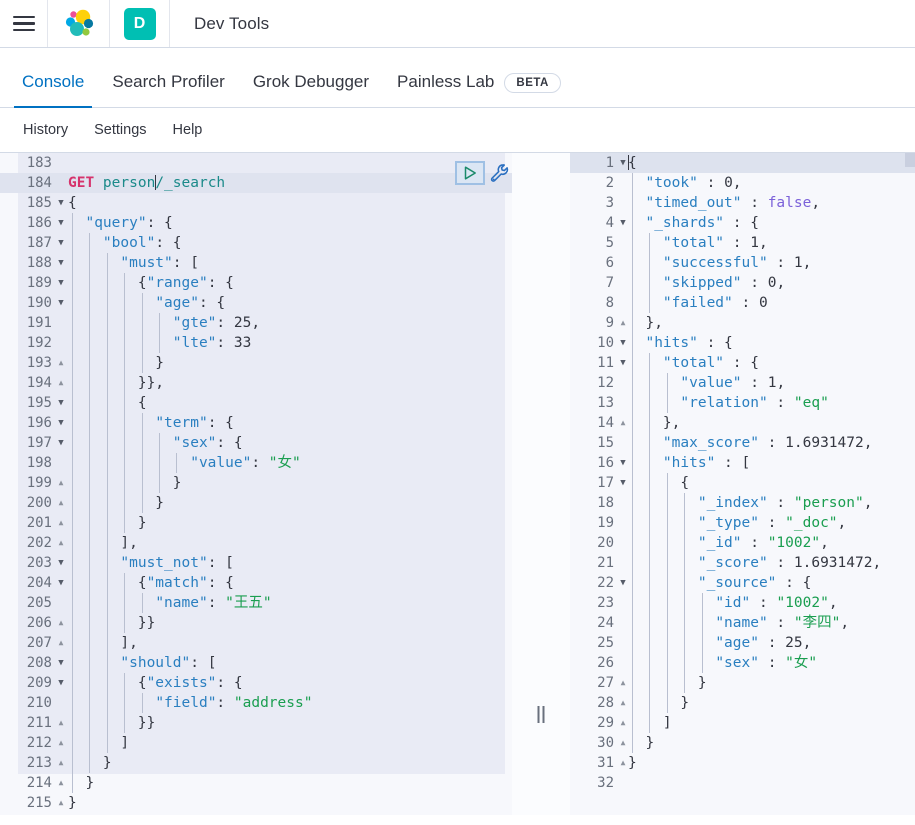 This screenshot has height=825, width=915. What do you see at coordinates (742, 783) in the screenshot?
I see `code-line: 32` at bounding box center [742, 783].